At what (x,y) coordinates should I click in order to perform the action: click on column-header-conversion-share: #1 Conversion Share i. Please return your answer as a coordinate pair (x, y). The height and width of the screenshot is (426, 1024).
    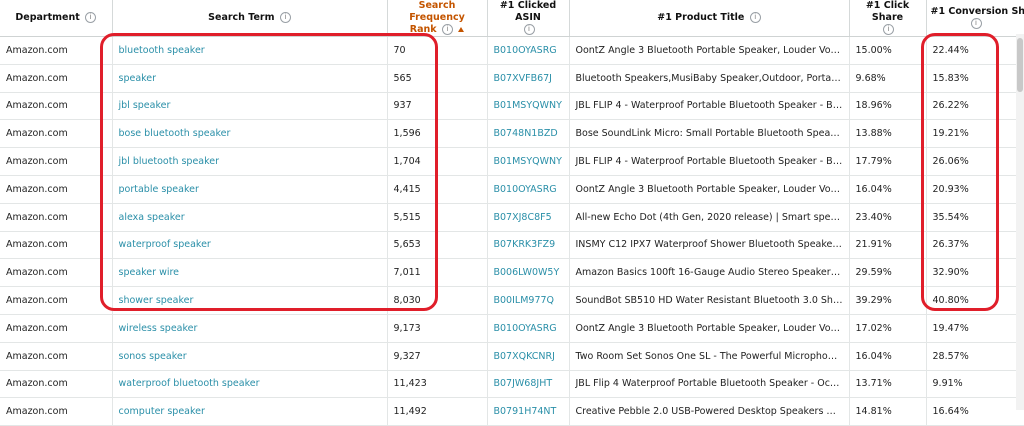
    Looking at the image, I should click on (975, 18).